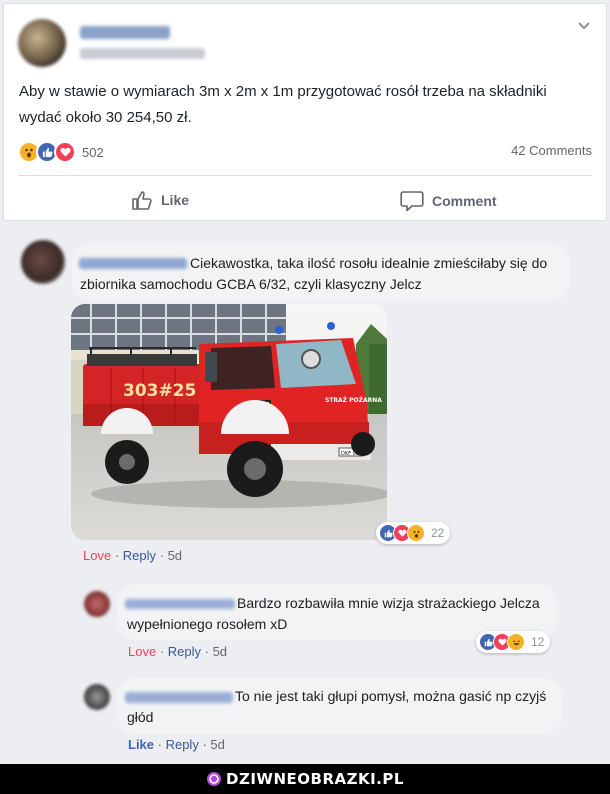  I want to click on comment-reaction-count: 22, so click(438, 533).